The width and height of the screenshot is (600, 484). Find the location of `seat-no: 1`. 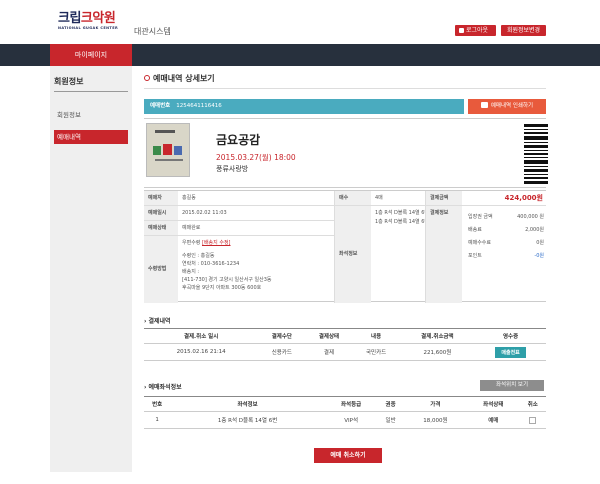

seat-no: 1 is located at coordinates (157, 420).